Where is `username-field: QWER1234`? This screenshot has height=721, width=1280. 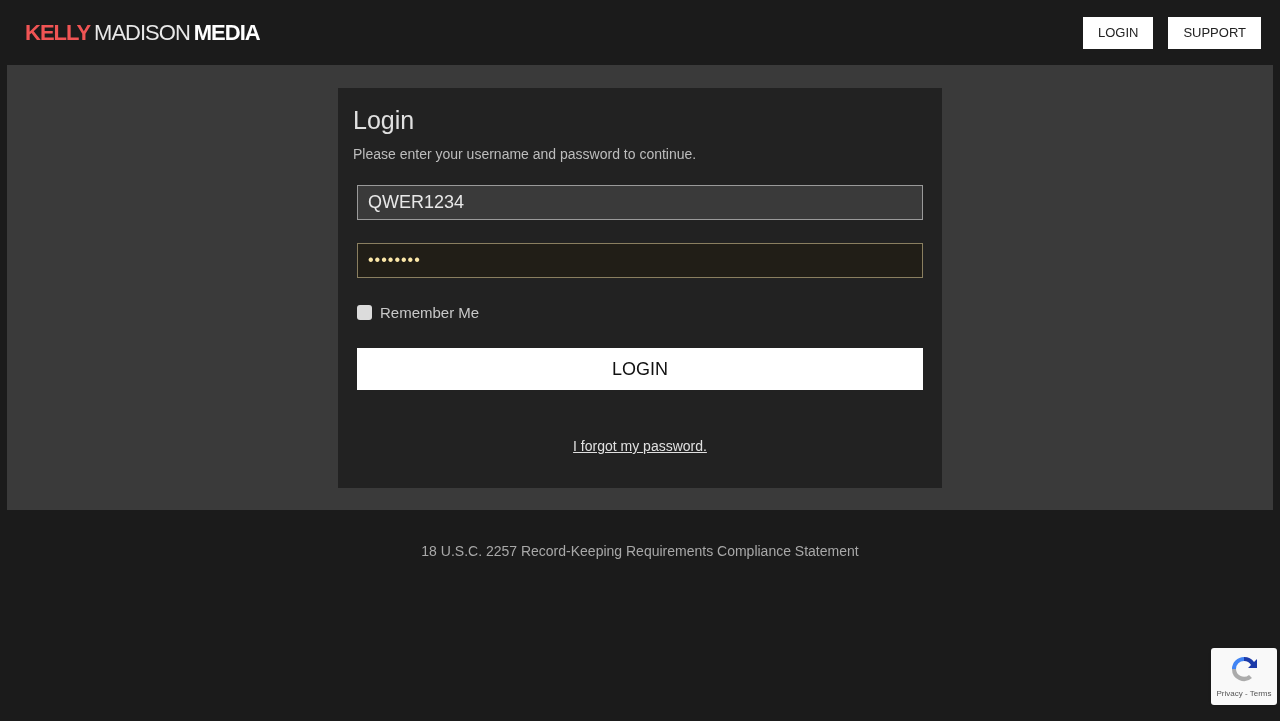
username-field: QWER1234 is located at coordinates (640, 202).